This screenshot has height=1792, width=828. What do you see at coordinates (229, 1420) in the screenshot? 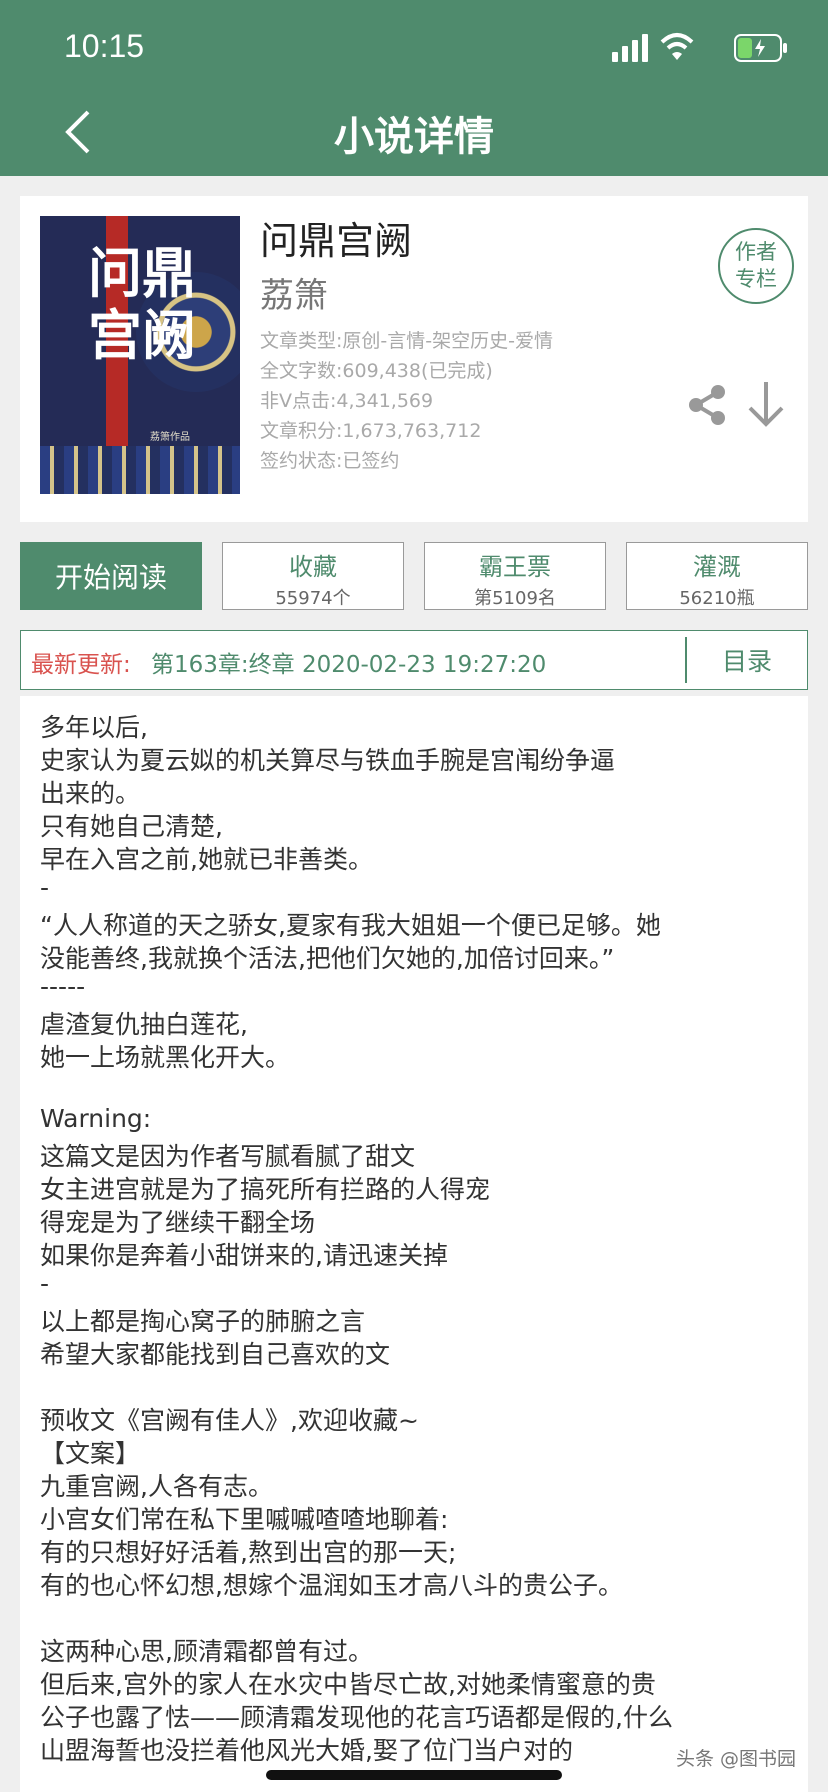
I see `desc-line: 预收文《宫阙有佳人》,欢迎收藏~` at bounding box center [229, 1420].